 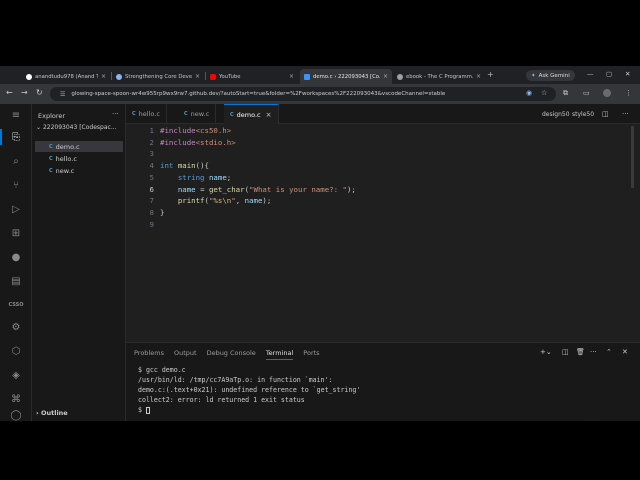 I want to click on editor-tab-hello-c: C hello.c, so click(x=146, y=114).